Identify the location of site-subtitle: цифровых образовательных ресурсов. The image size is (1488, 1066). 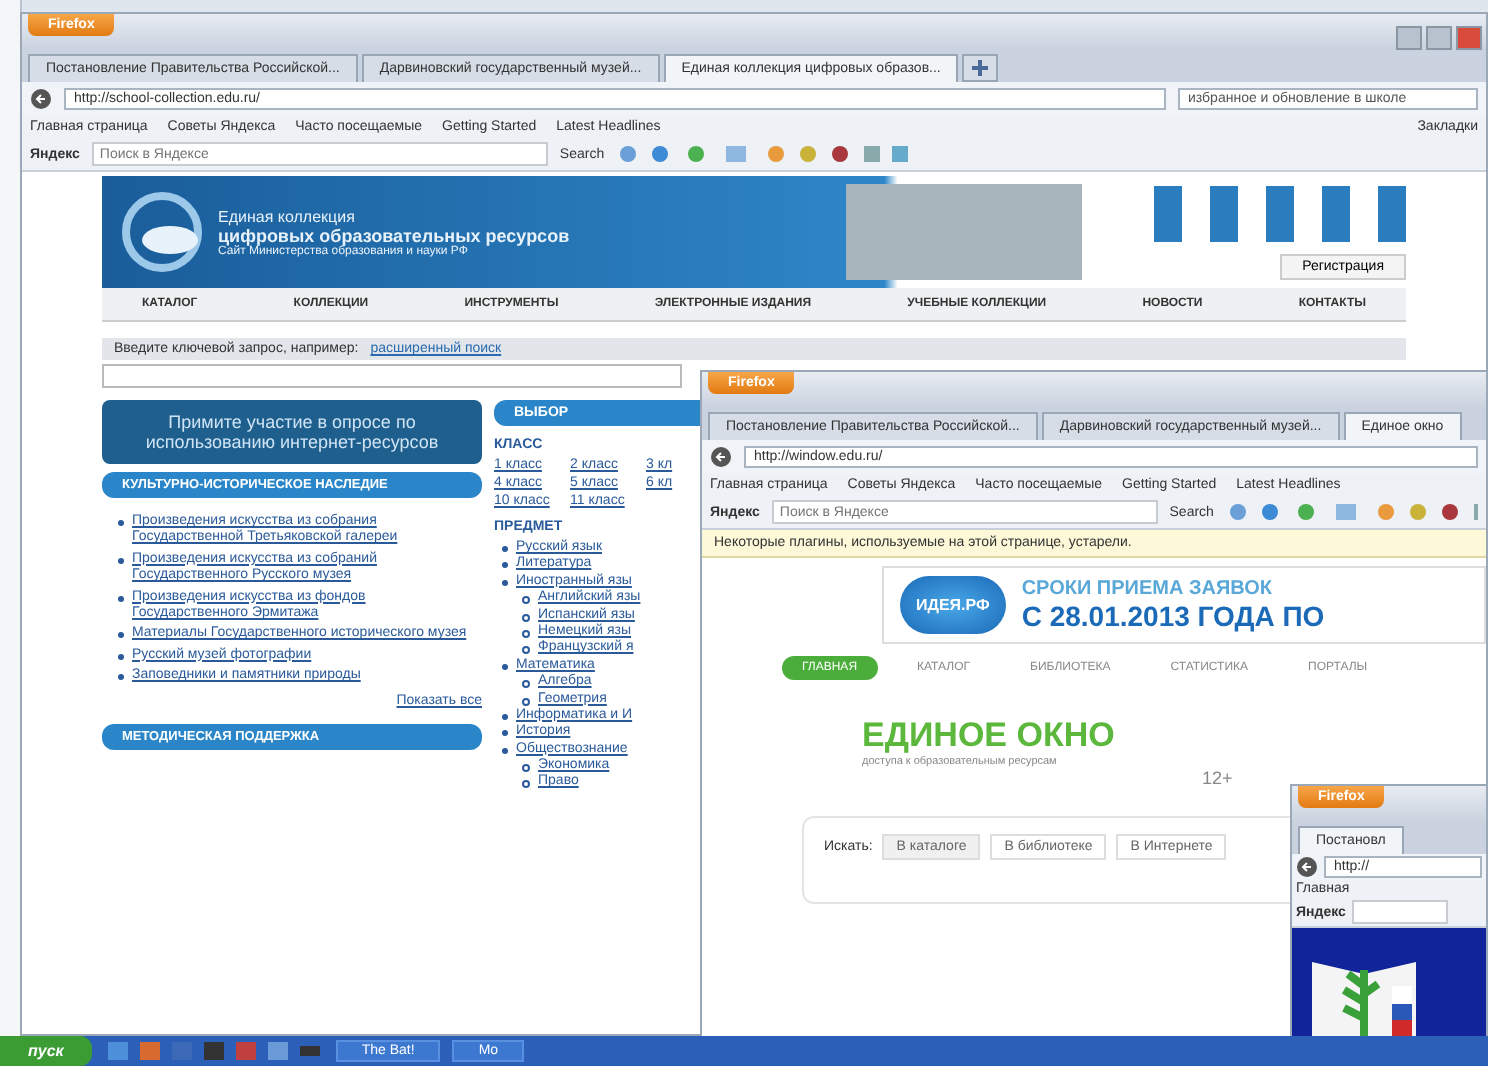
(395, 235).